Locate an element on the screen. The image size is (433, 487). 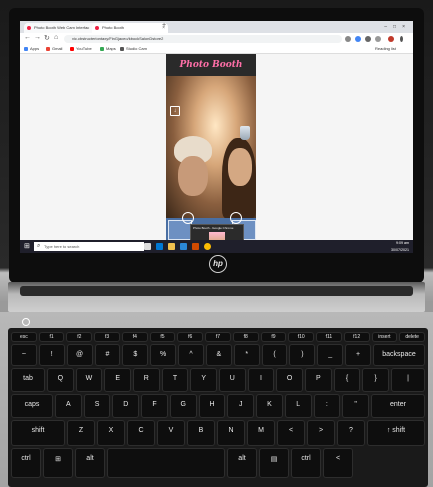
key: f10 is located at coordinates (301, 337).